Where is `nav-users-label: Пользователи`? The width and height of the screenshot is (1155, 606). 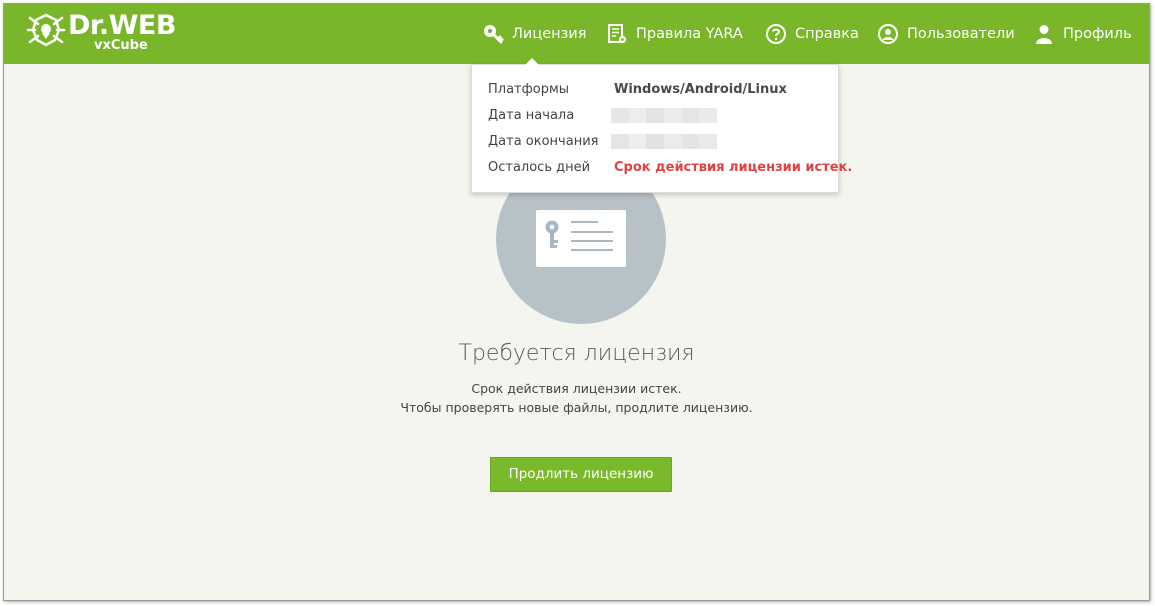
nav-users-label: Пользователи is located at coordinates (961, 34).